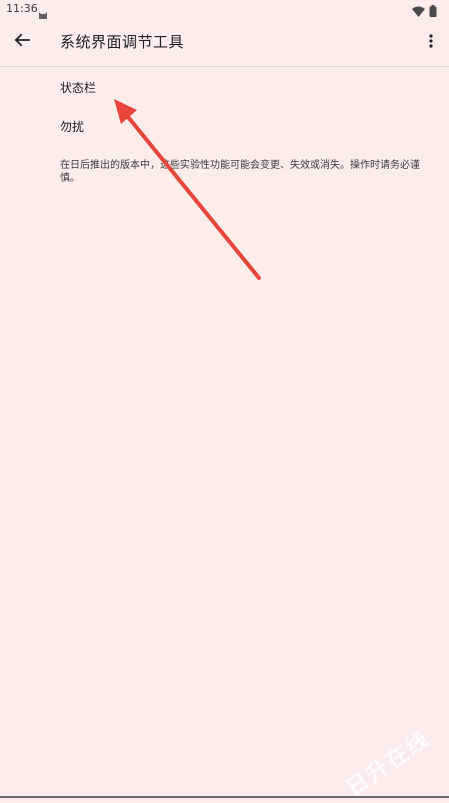 This screenshot has height=803, width=449. Describe the element at coordinates (224, 66) in the screenshot. I see `app-bar-divider` at that location.